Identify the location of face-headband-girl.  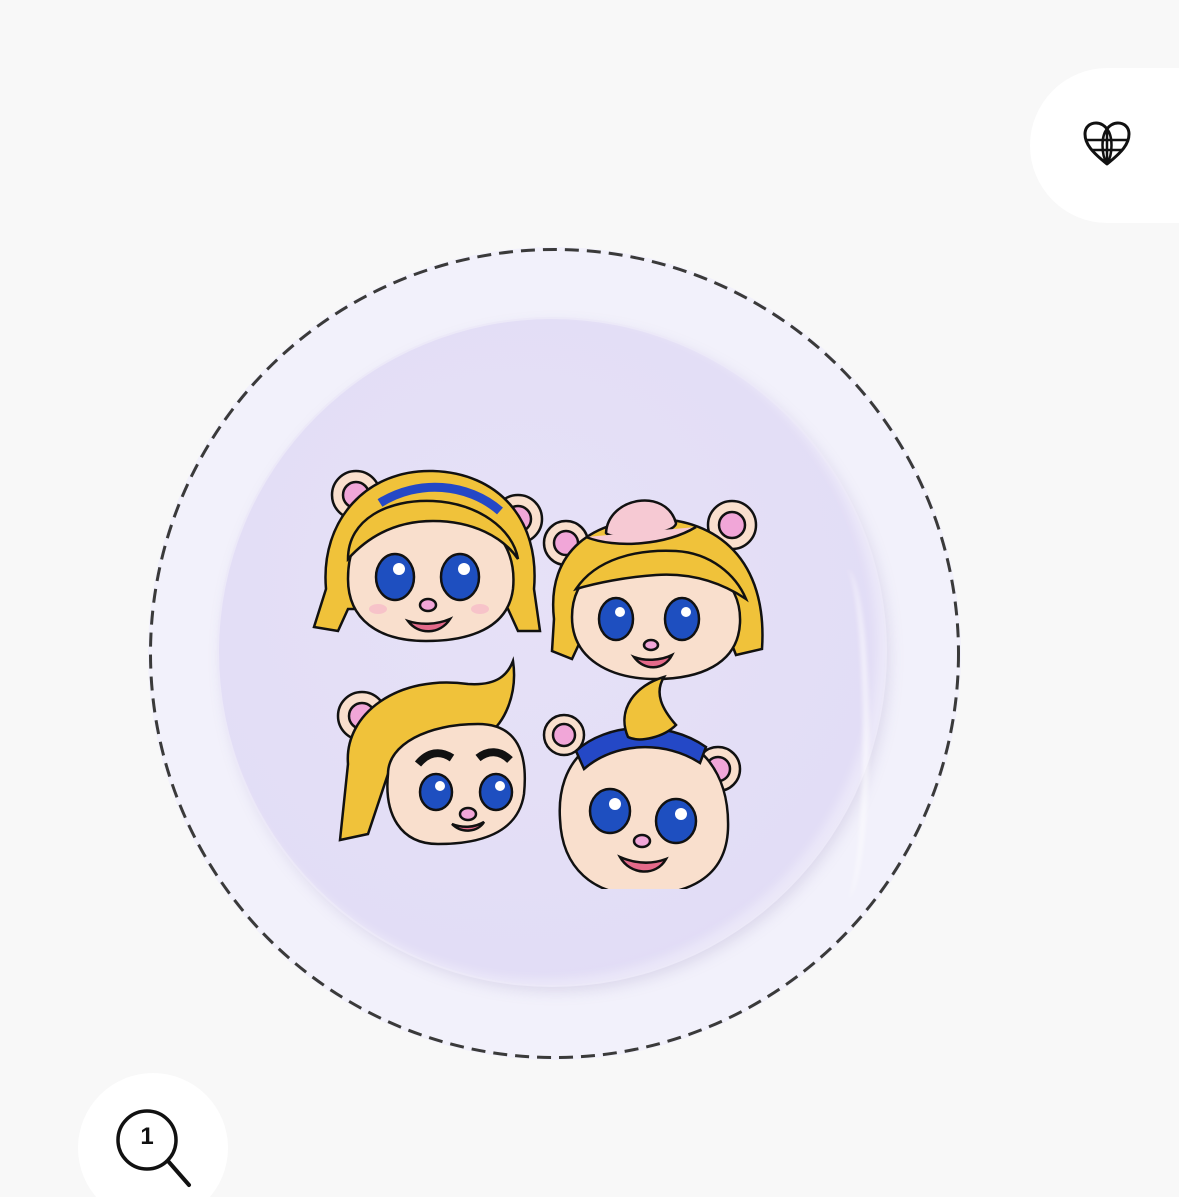
(428, 556).